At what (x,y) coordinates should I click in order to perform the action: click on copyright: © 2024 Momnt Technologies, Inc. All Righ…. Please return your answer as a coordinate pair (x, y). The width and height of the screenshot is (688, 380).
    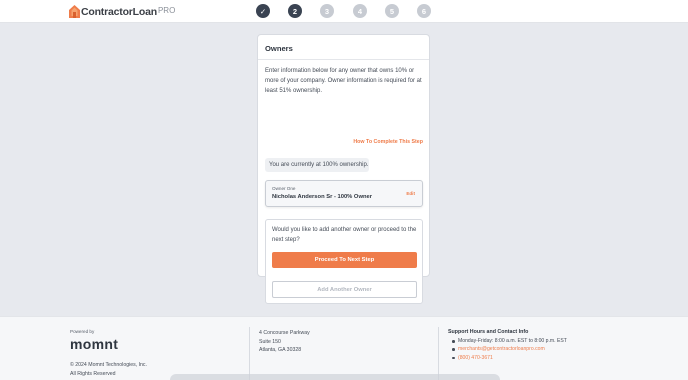
    Looking at the image, I should click on (108, 369).